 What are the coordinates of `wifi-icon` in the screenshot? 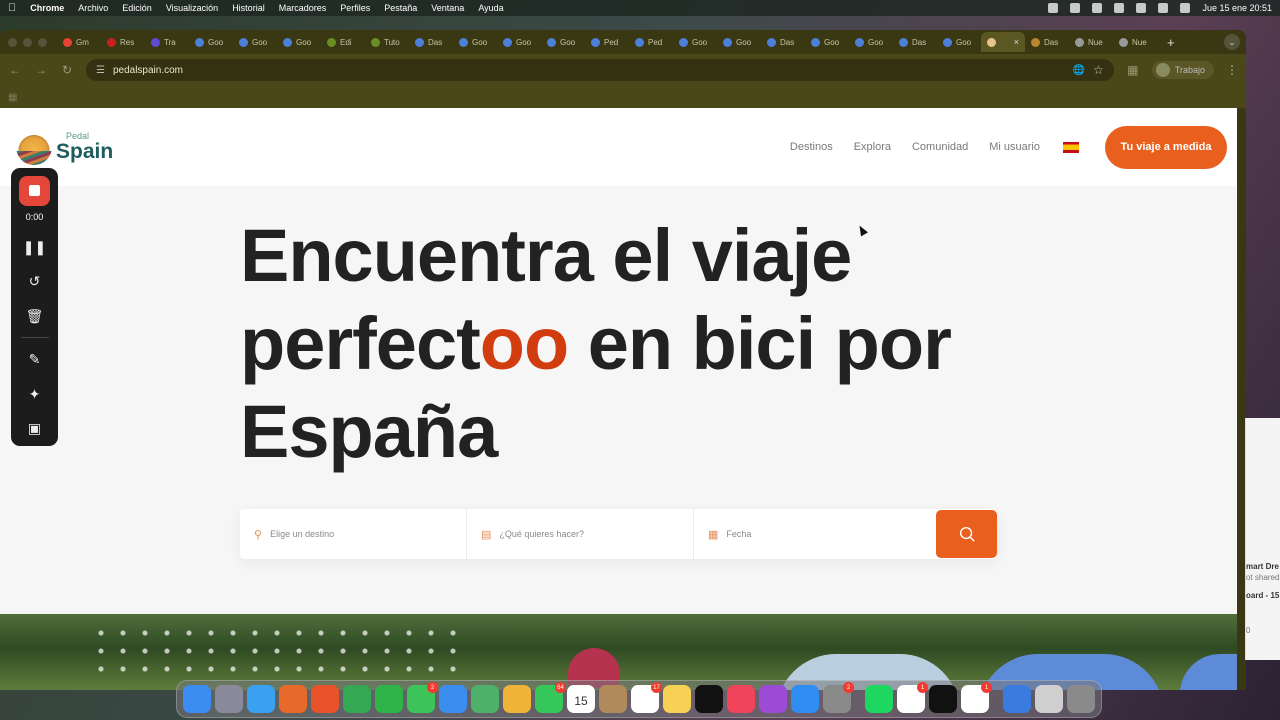 It's located at (1141, 8).